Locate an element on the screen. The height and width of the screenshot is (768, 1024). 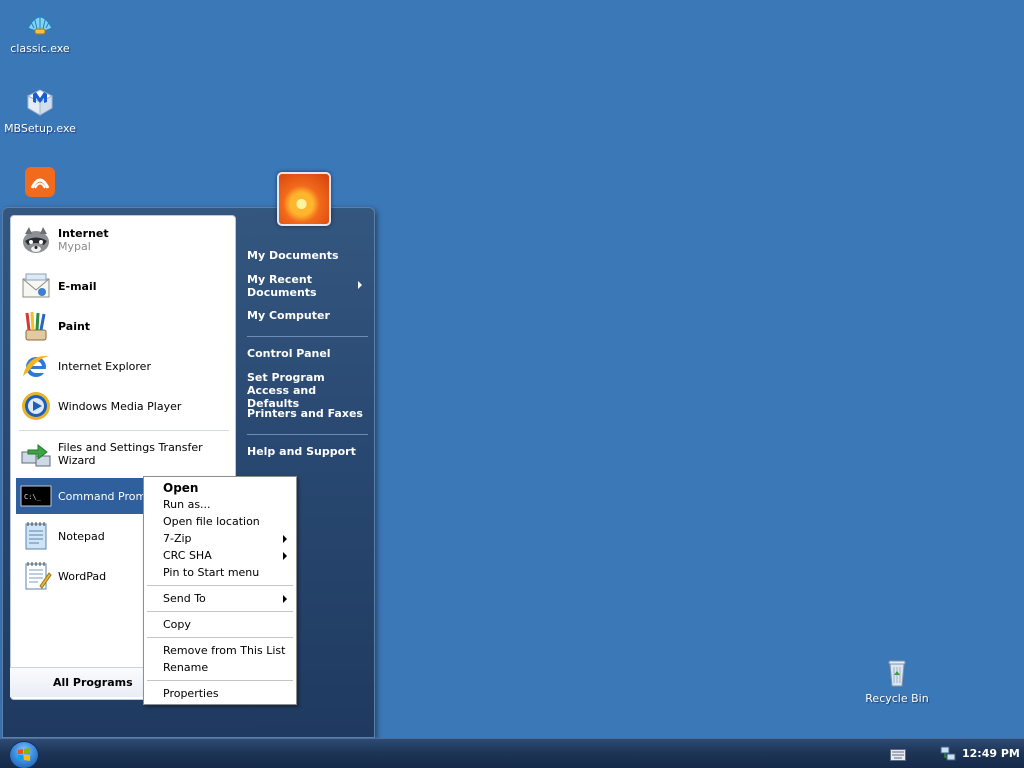
start-item-label: E-mail is located at coordinates (77, 286).